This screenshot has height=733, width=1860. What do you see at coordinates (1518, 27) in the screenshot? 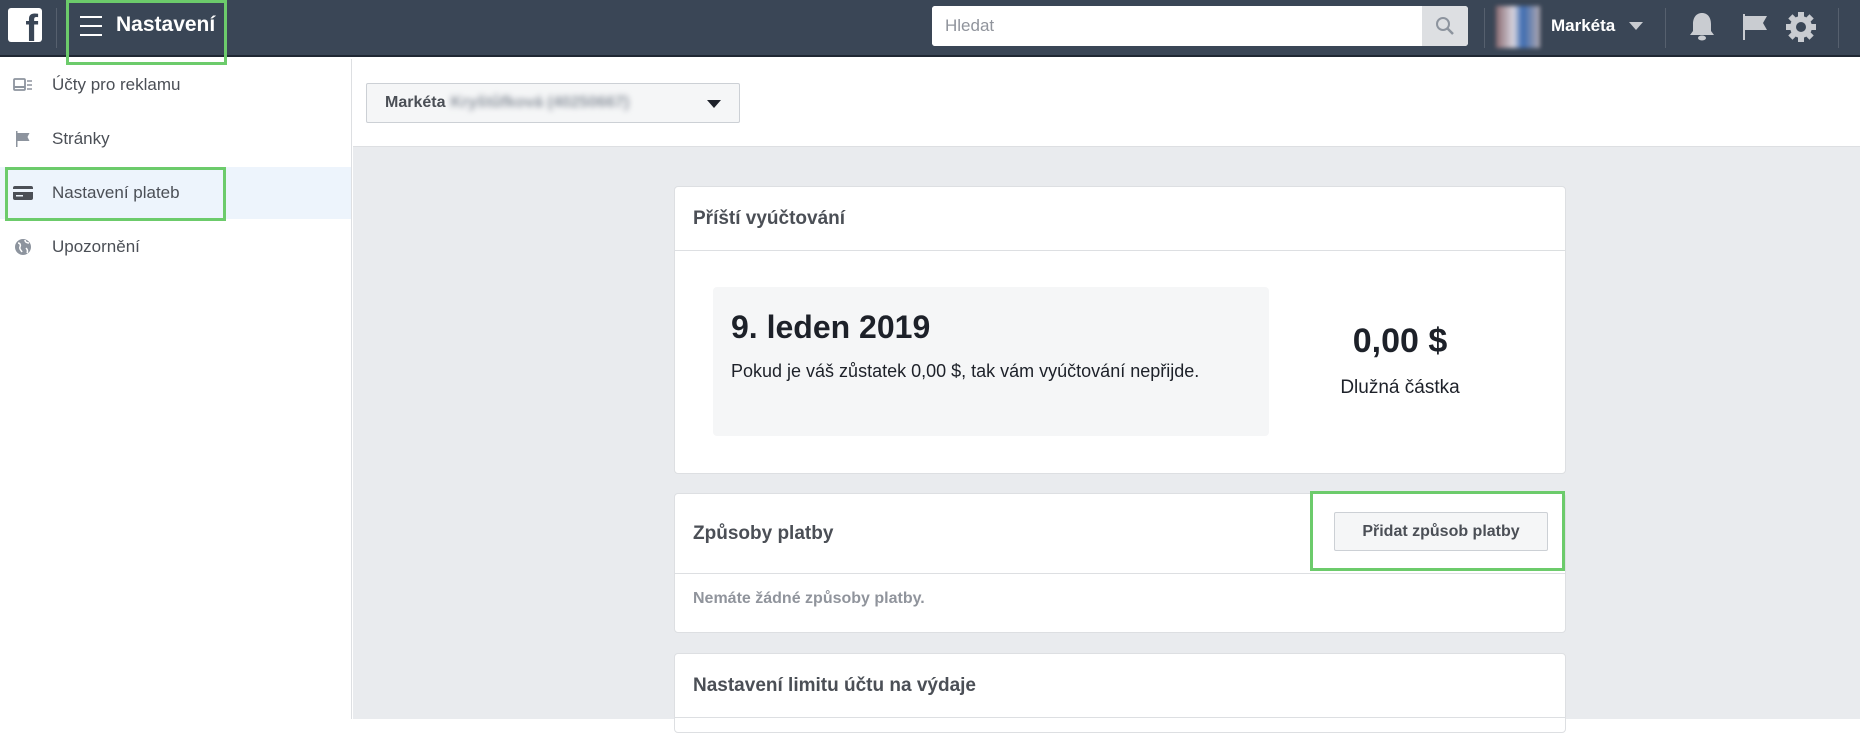
I see `avatar` at bounding box center [1518, 27].